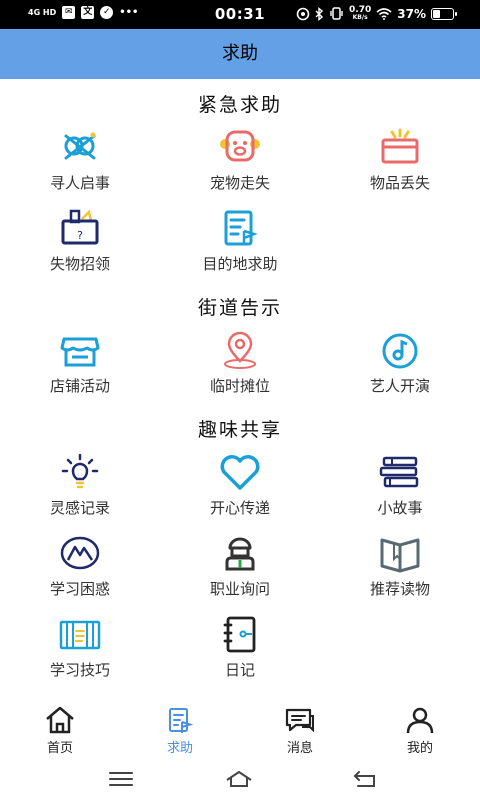 The image size is (480, 800). Describe the element at coordinates (384, 13) in the screenshot. I see `wifi-icon` at that location.